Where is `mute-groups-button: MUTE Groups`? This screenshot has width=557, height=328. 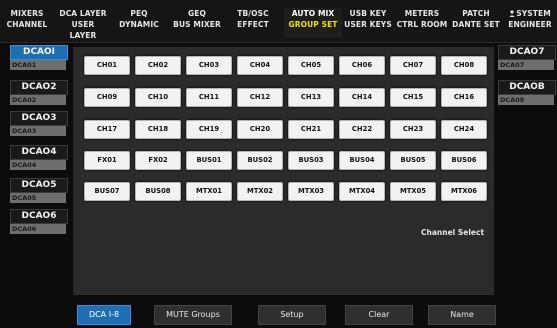 mute-groups-button: MUTE Groups is located at coordinates (193, 315).